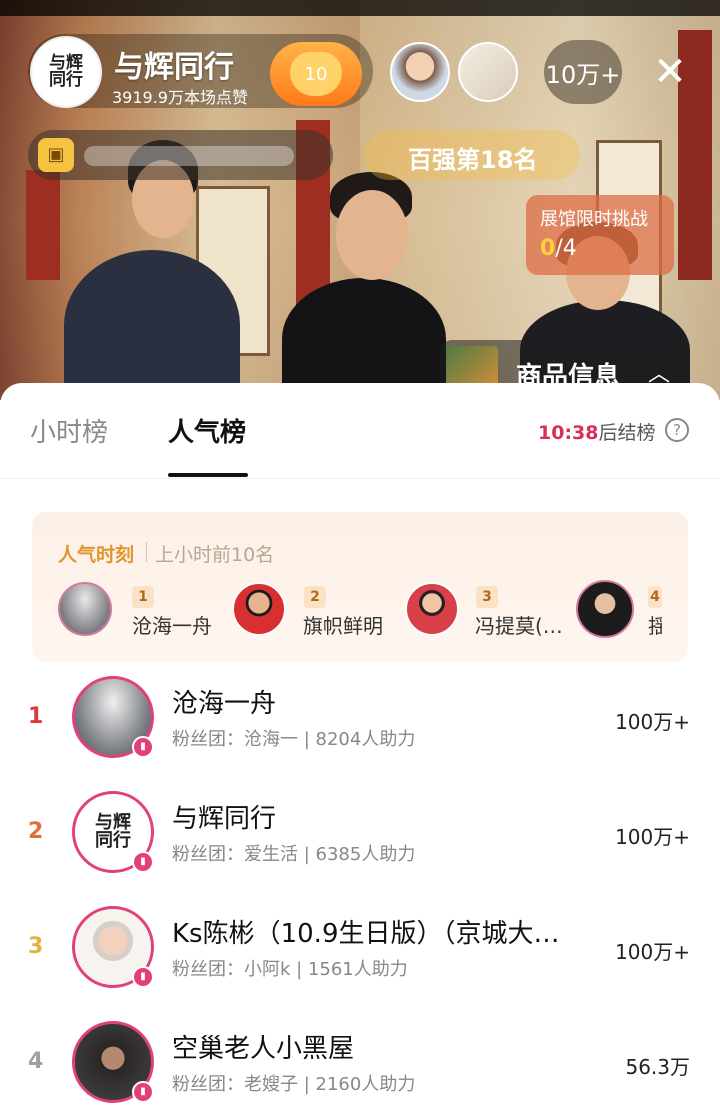  I want to click on moment-rank: 4, so click(655, 597).